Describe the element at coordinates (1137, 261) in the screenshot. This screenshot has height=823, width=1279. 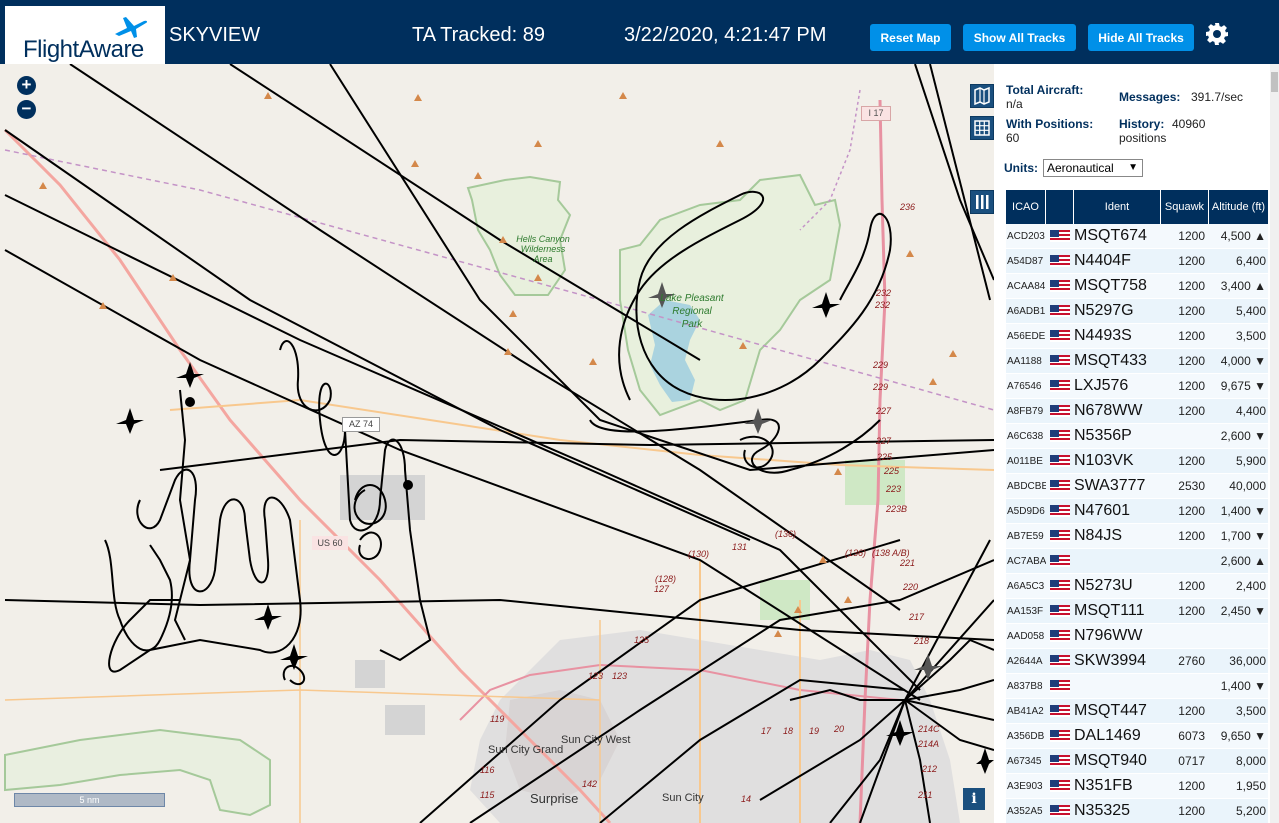
I see `table-row: A54D87 N4404F 1200 6,400` at that location.